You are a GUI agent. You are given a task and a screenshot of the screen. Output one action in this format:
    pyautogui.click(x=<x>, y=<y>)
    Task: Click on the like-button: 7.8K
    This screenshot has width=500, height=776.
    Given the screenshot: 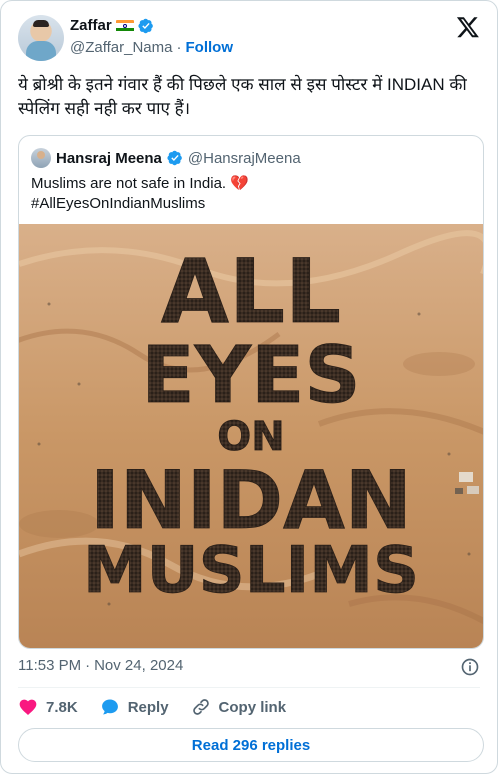 What is the action you would take?
    pyautogui.click(x=48, y=707)
    